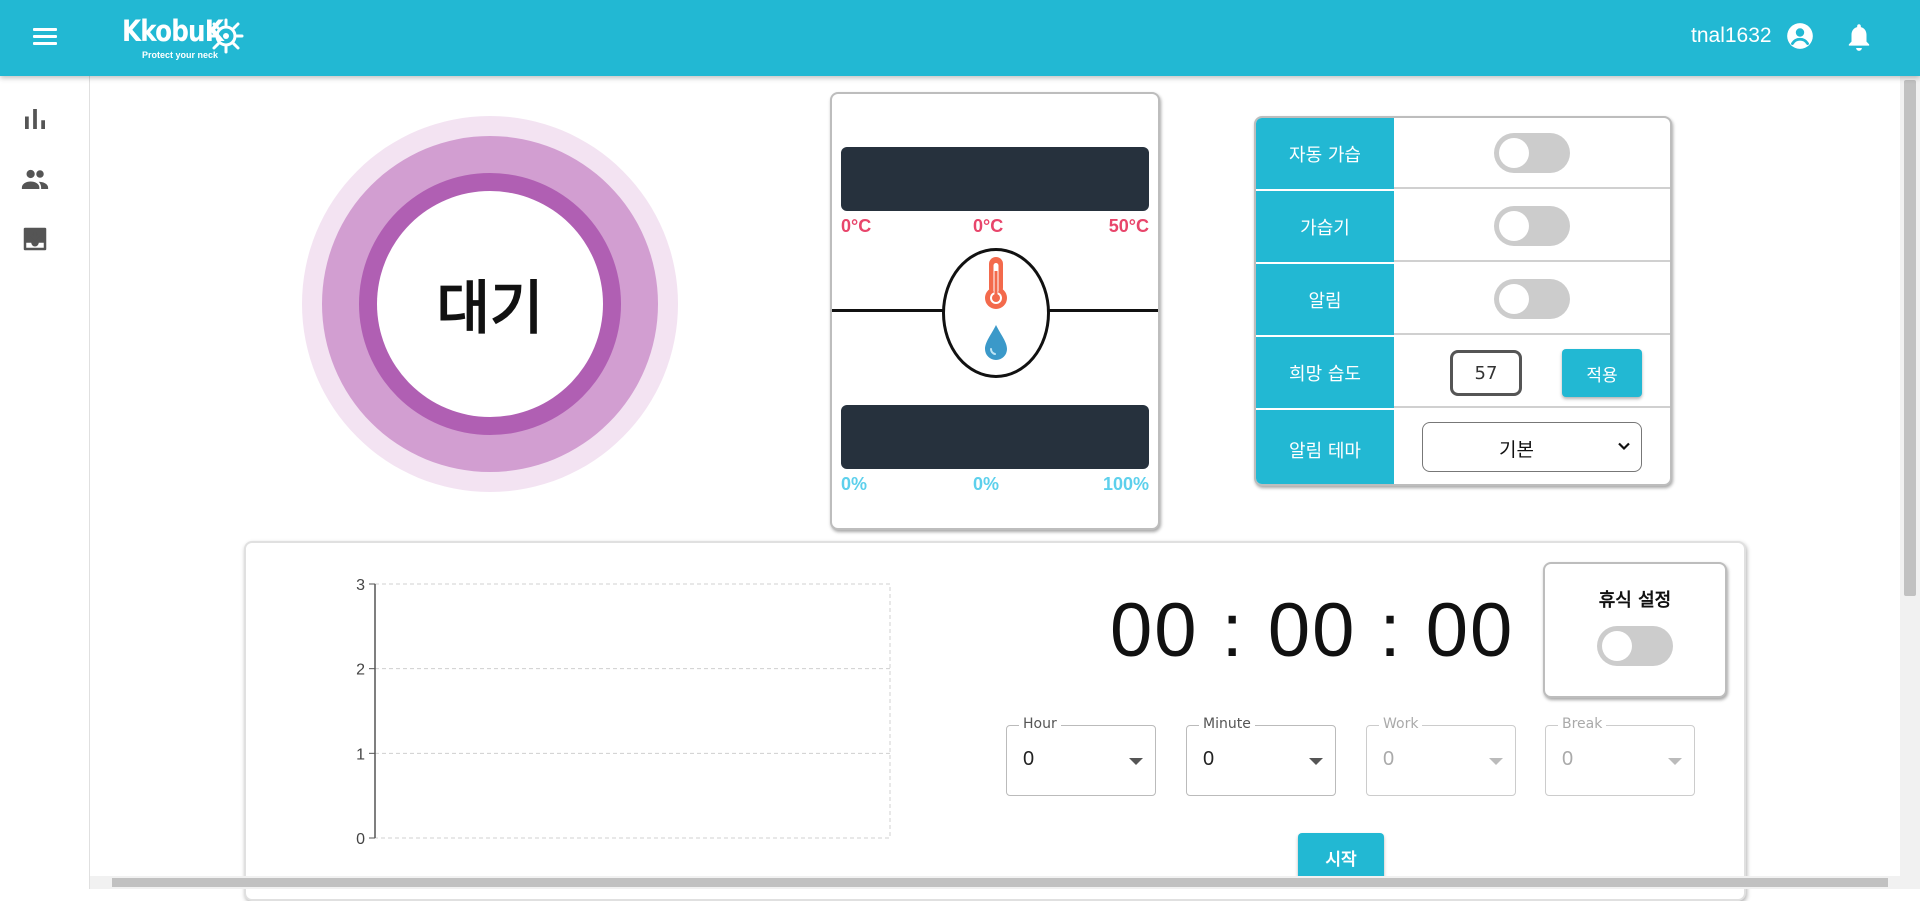  What do you see at coordinates (1620, 756) in the screenshot?
I see `break-select: Break 0` at bounding box center [1620, 756].